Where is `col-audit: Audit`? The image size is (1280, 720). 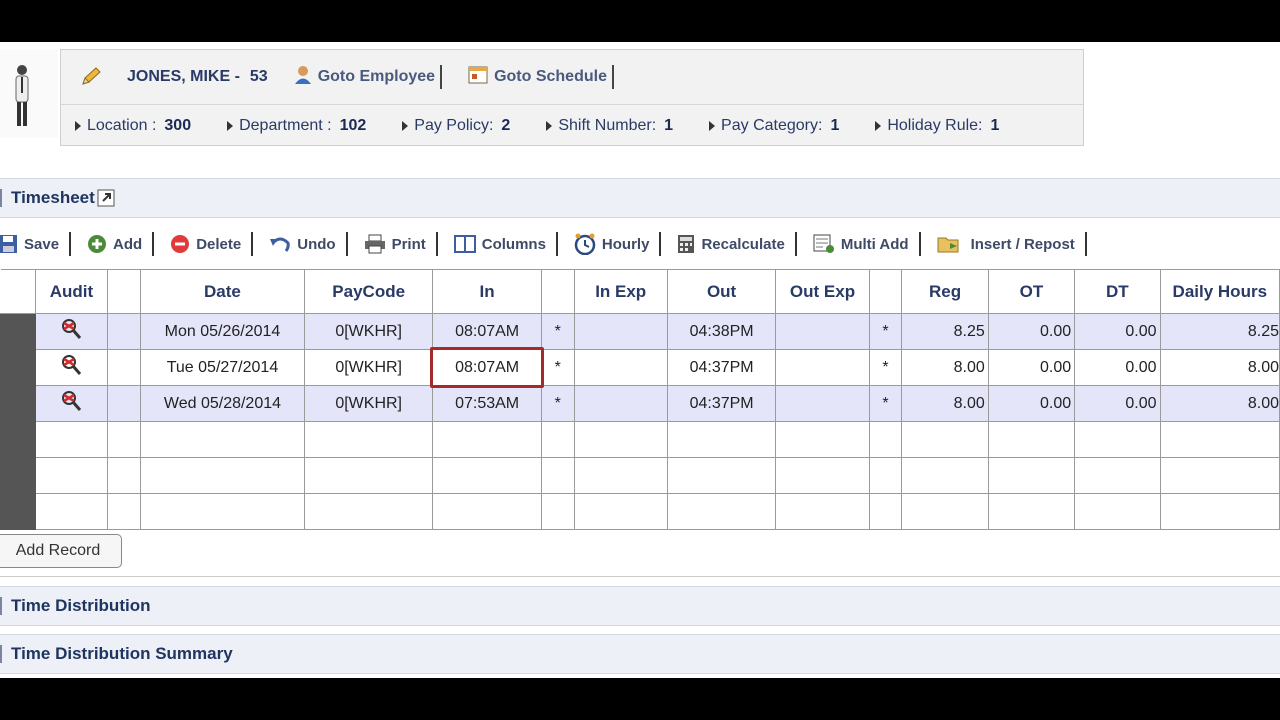
col-audit: Audit is located at coordinates (71, 291).